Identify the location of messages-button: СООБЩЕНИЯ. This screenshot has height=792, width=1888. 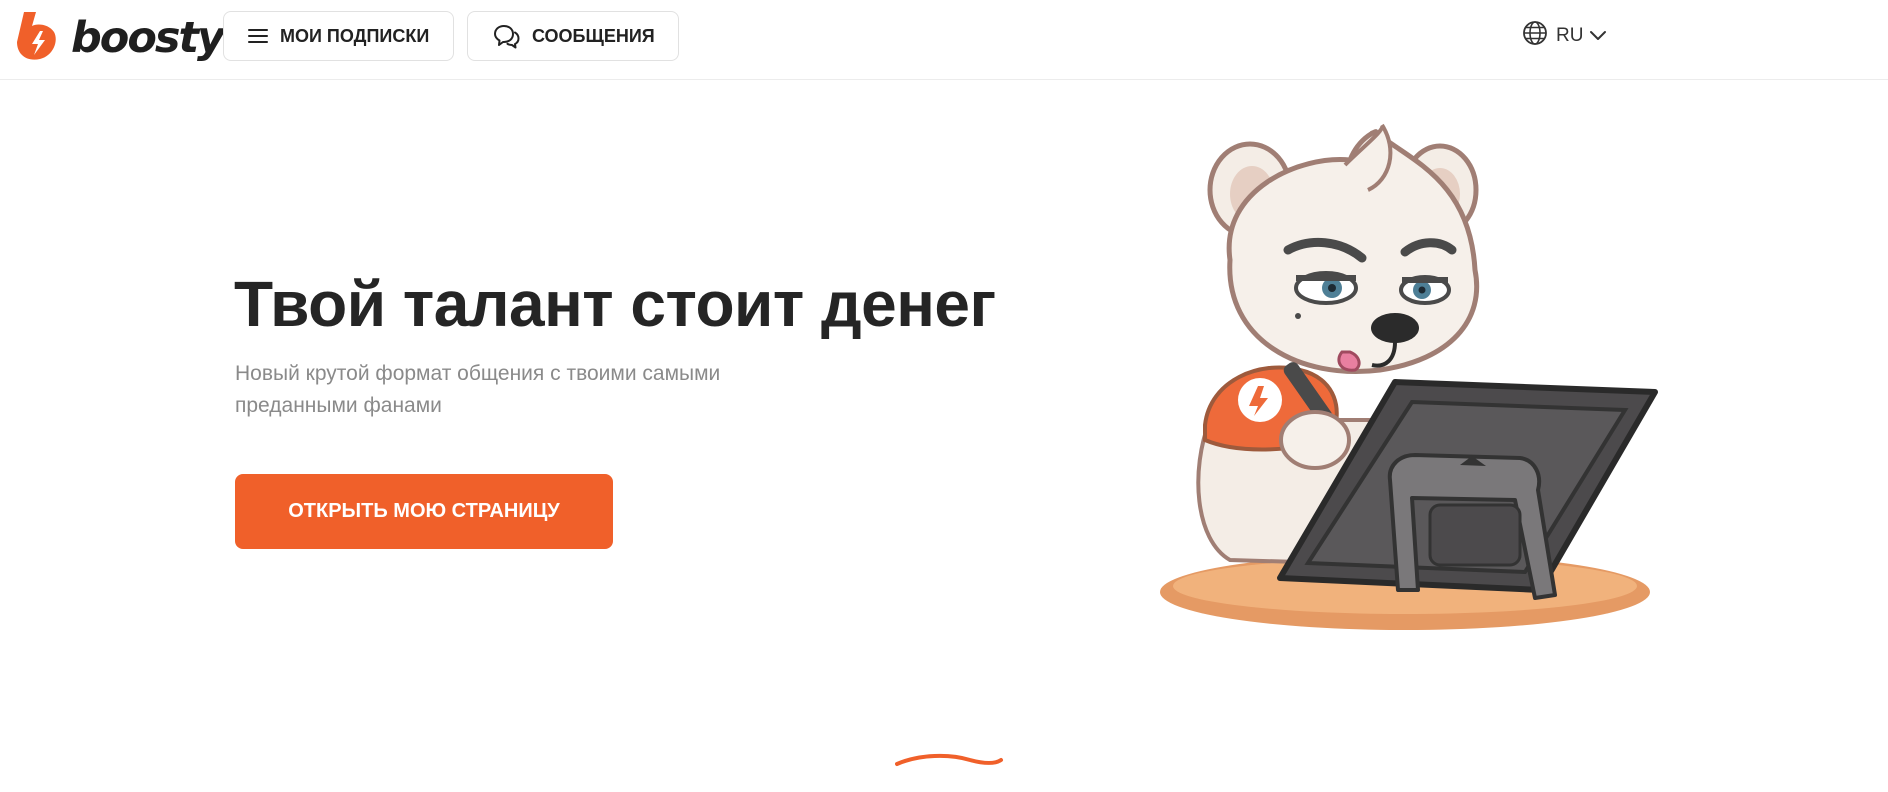
(573, 36).